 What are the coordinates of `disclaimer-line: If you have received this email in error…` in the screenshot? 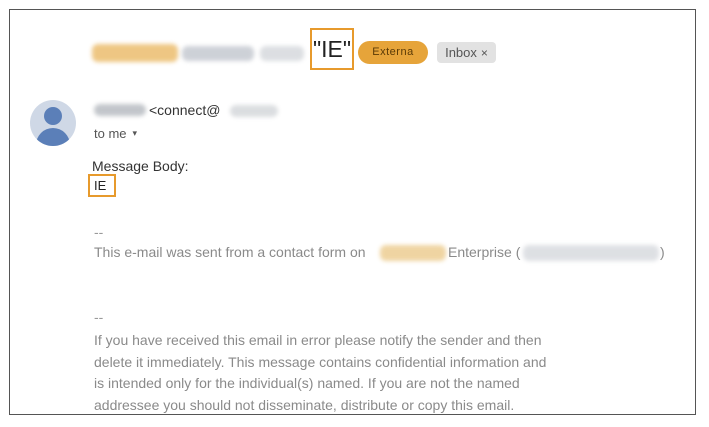 It's located at (318, 340).